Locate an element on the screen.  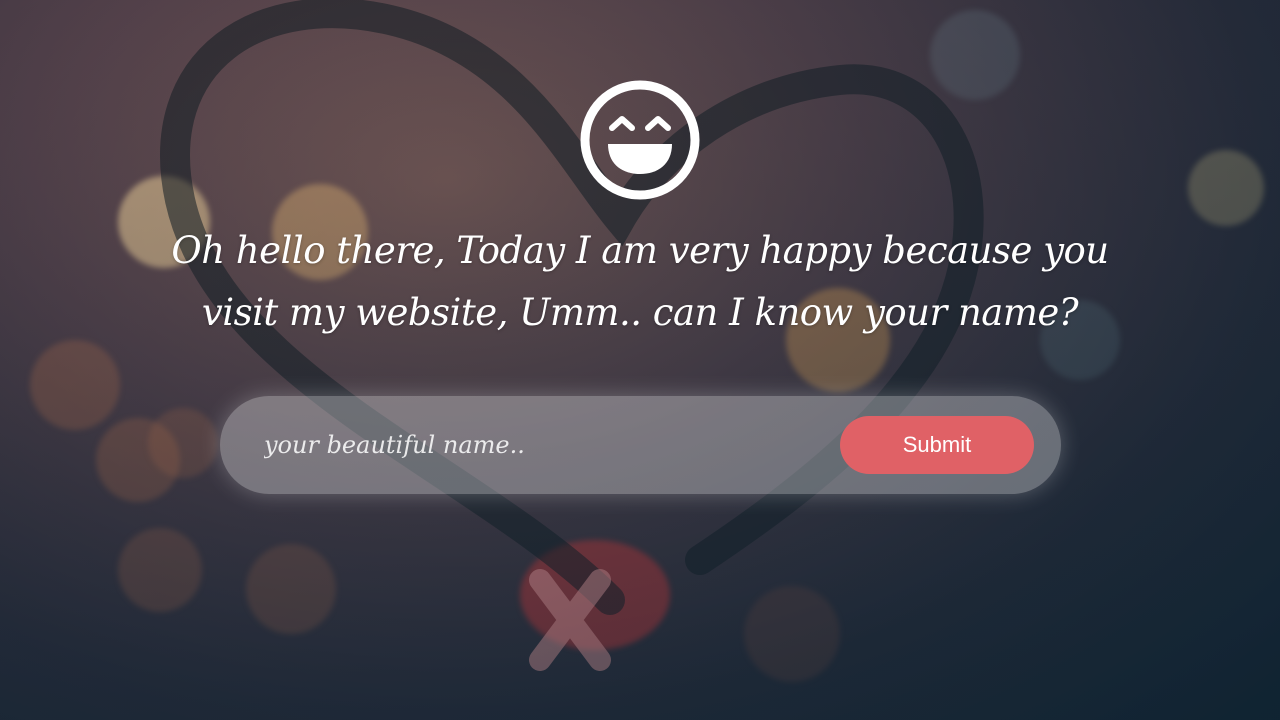
name-form: Submit is located at coordinates (640, 445).